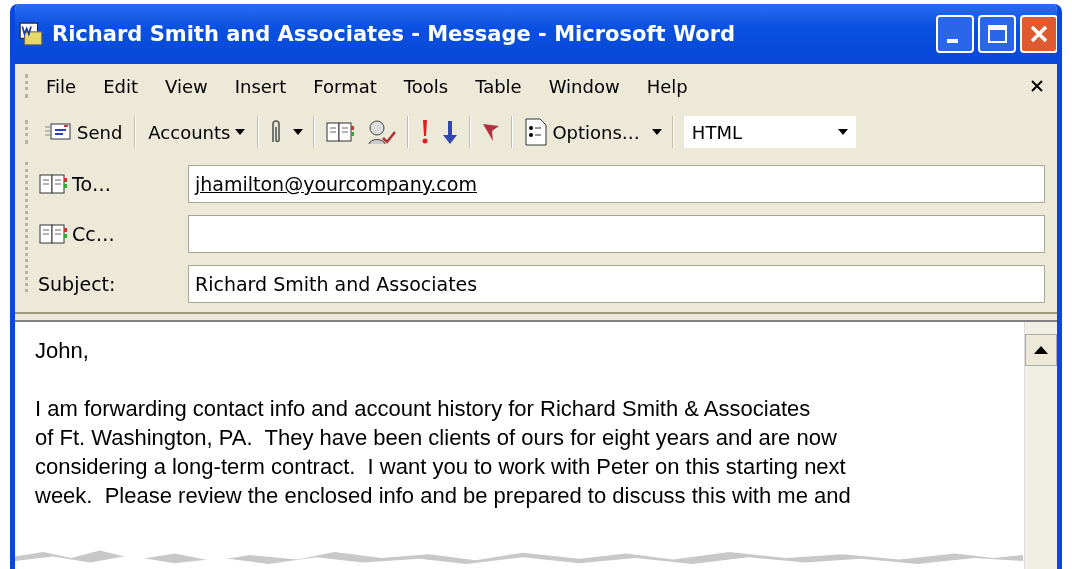 The image size is (1072, 569). What do you see at coordinates (1038, 34) in the screenshot?
I see `close-button` at bounding box center [1038, 34].